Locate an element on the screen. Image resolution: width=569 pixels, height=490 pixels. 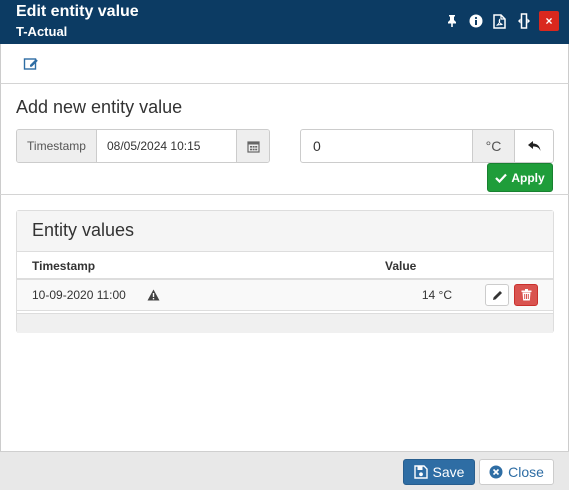
save-icon is located at coordinates (420, 472).